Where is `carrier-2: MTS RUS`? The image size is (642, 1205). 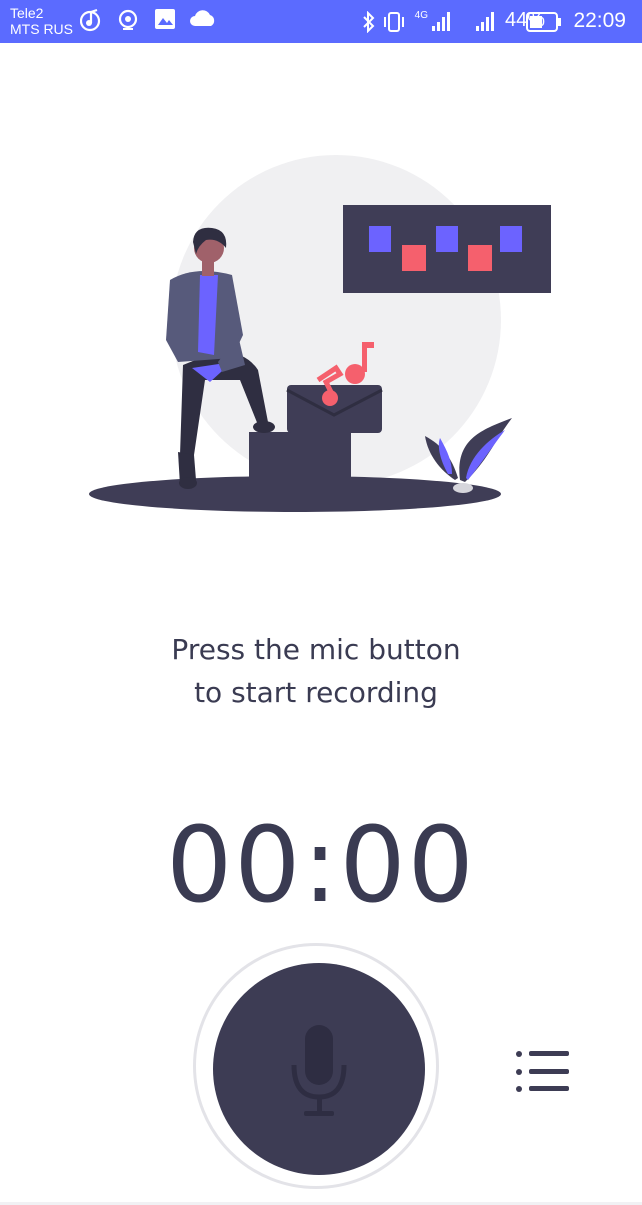 carrier-2: MTS RUS is located at coordinates (41, 29).